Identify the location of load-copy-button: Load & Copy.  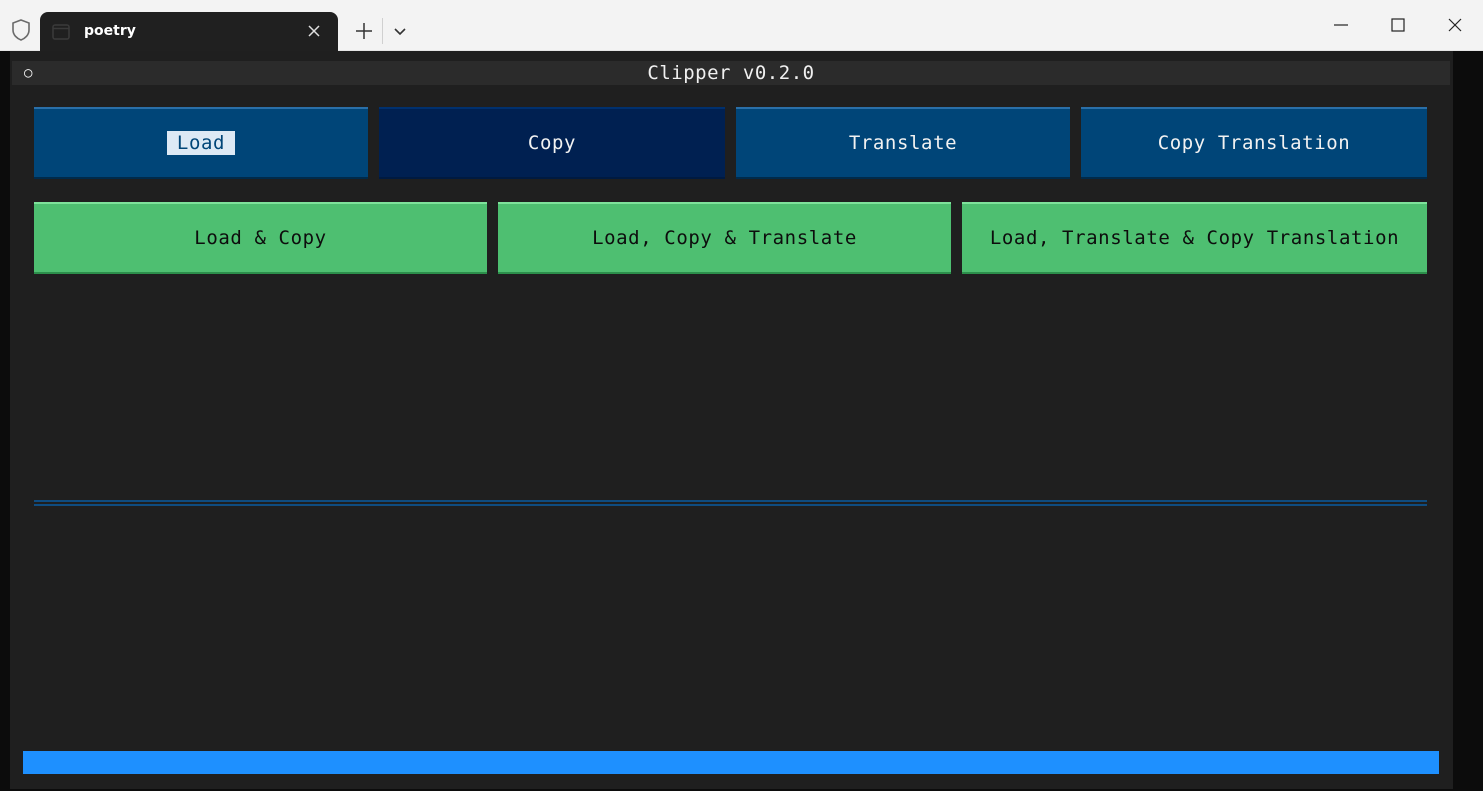
(260, 238).